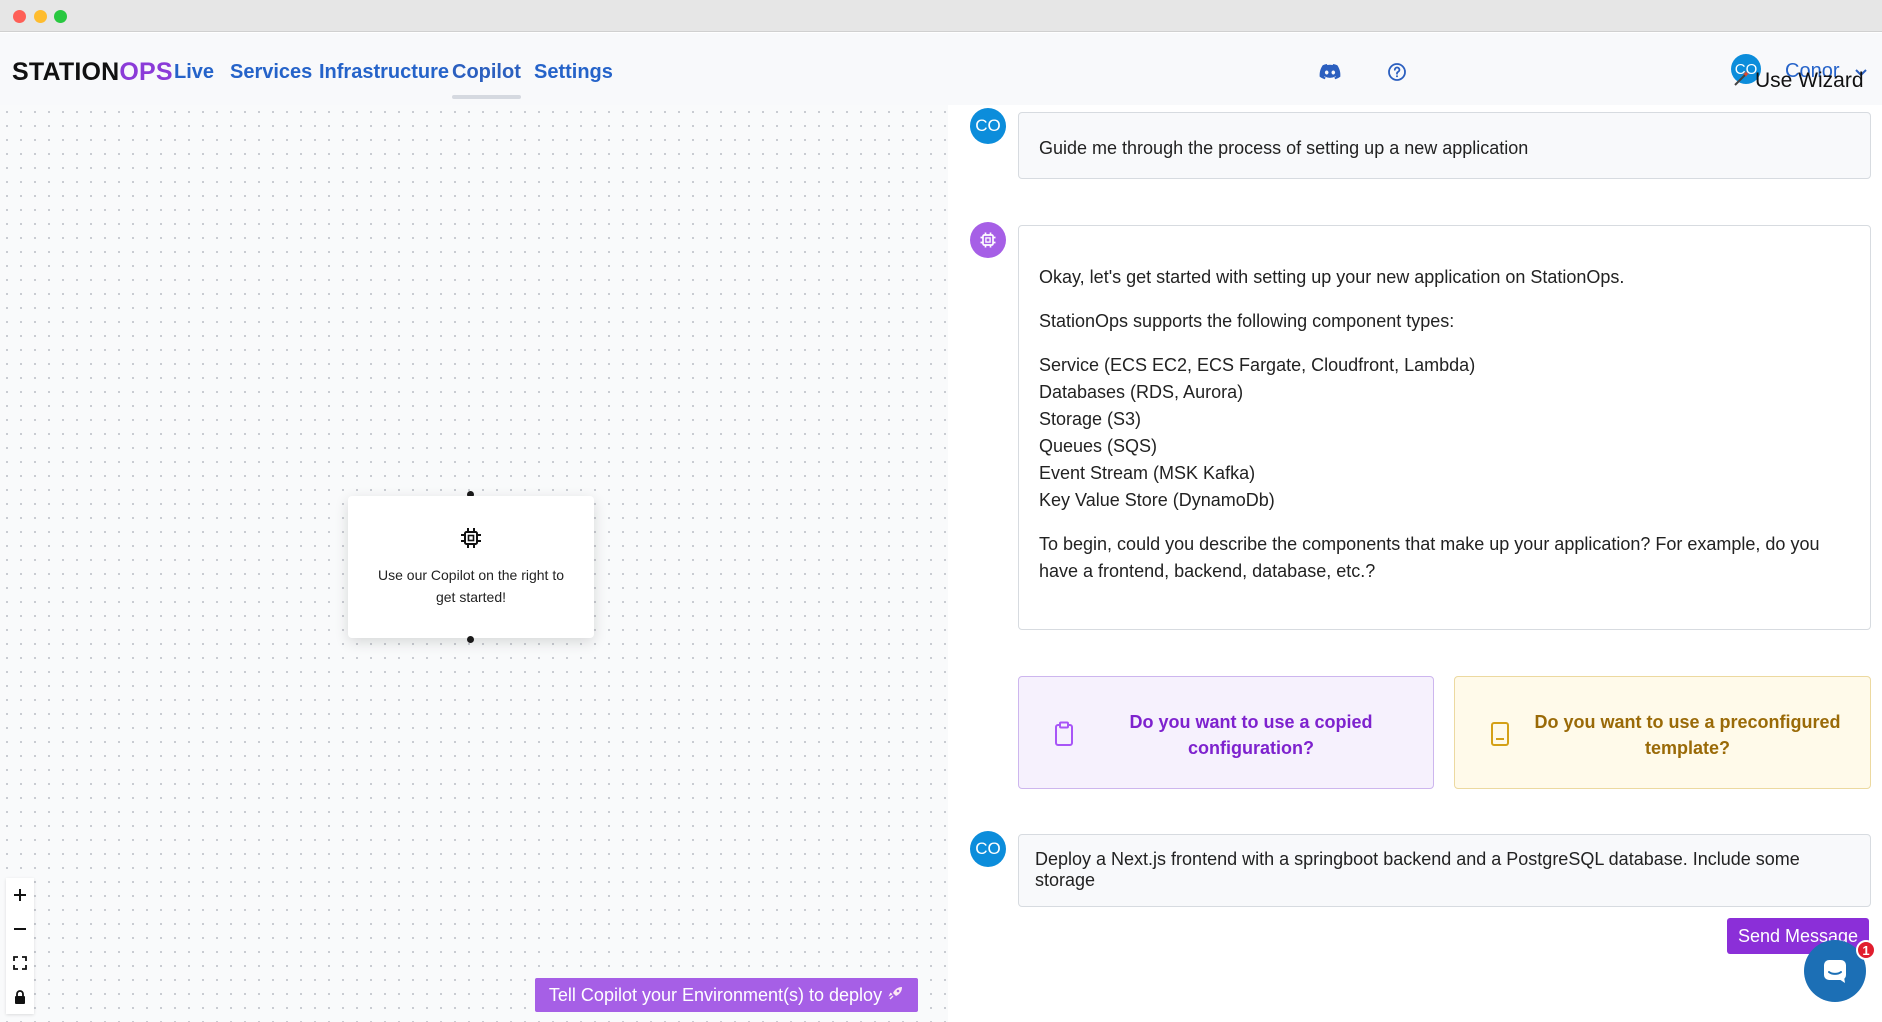 The width and height of the screenshot is (1882, 1022). What do you see at coordinates (20, 929) in the screenshot?
I see `zoom-out-icon` at bounding box center [20, 929].